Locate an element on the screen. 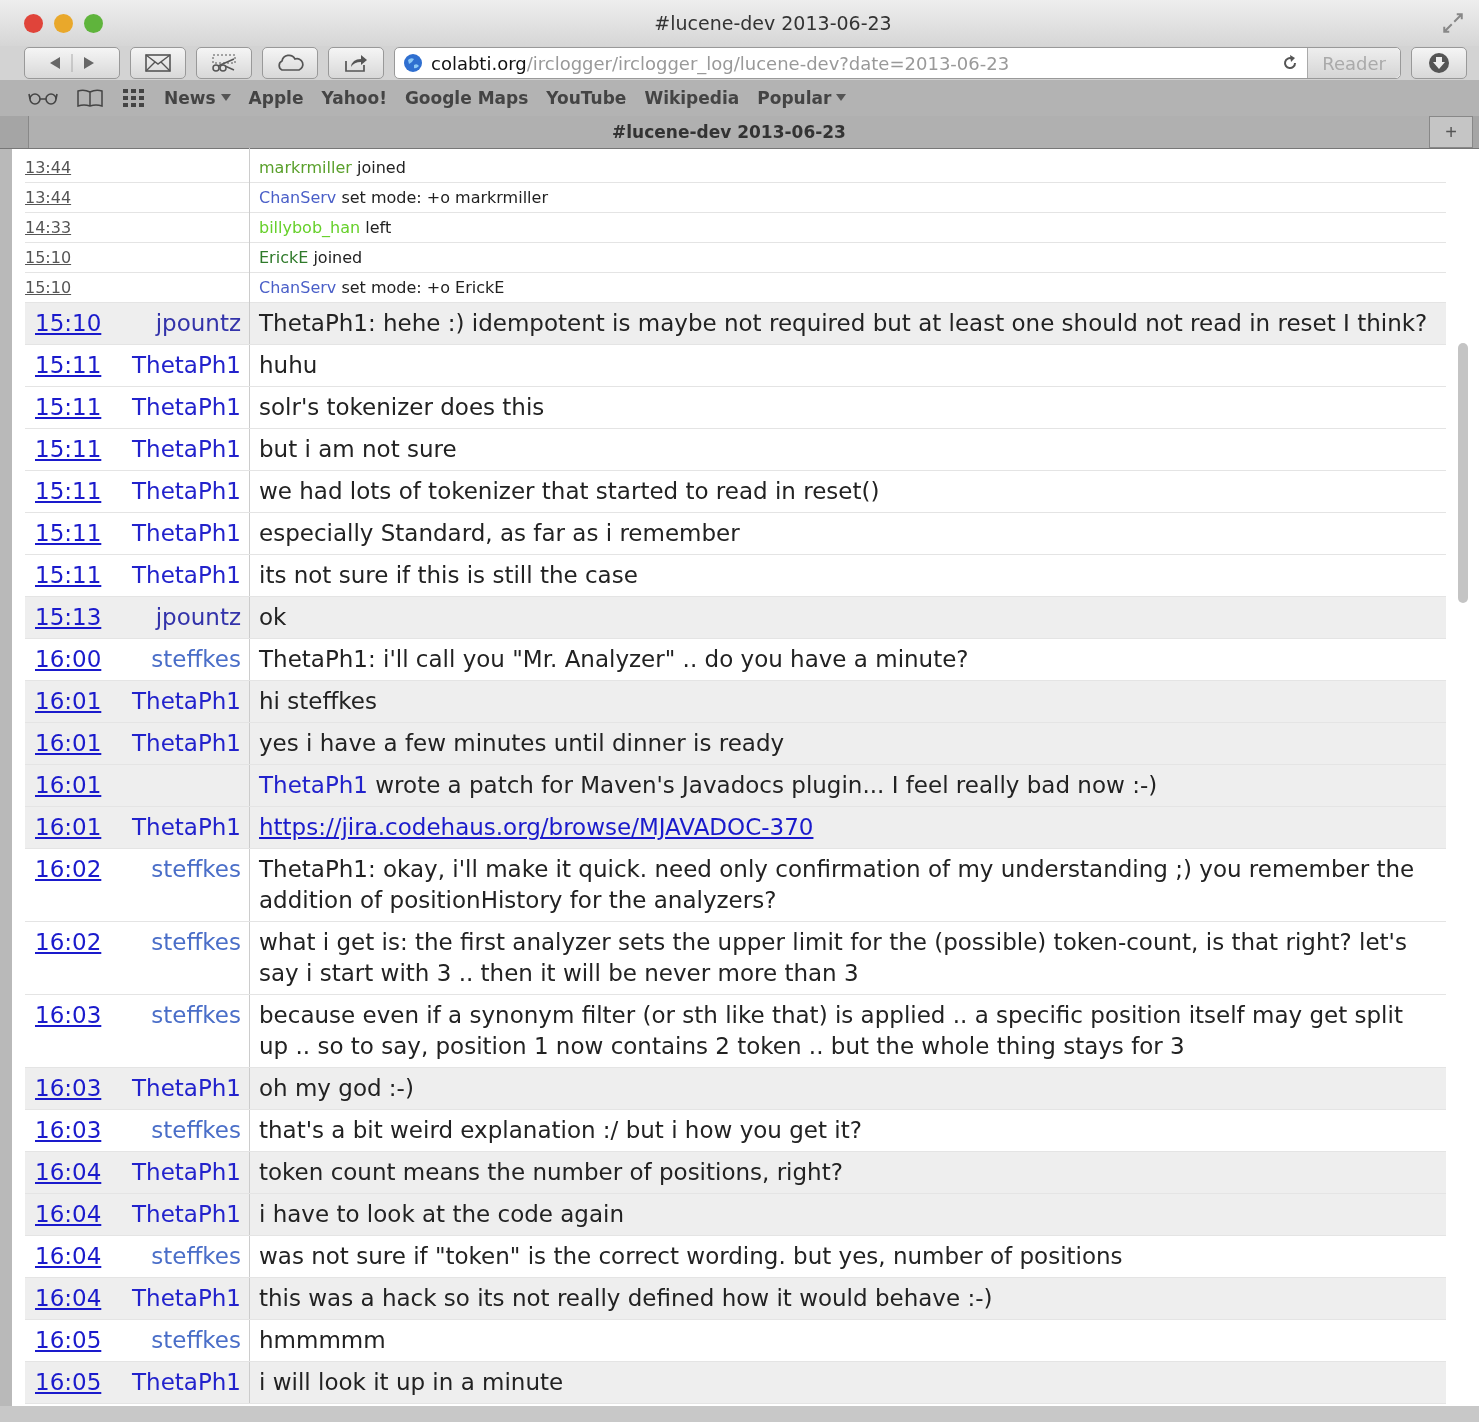 Image resolution: width=1479 pixels, height=1422 pixels. bookmark-link: Google Maps is located at coordinates (466, 98).